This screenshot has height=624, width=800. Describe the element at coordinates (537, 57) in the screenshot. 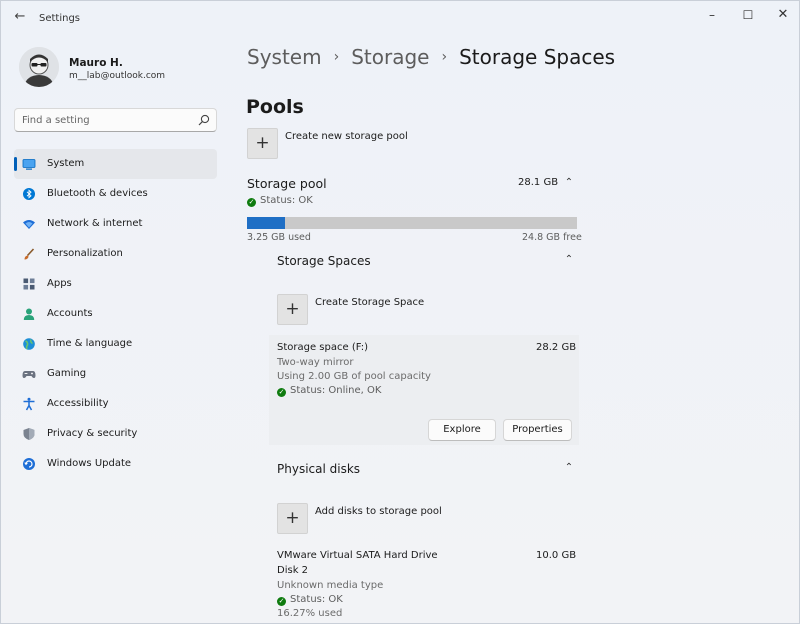

I see `page-title: Storage Spaces` at that location.